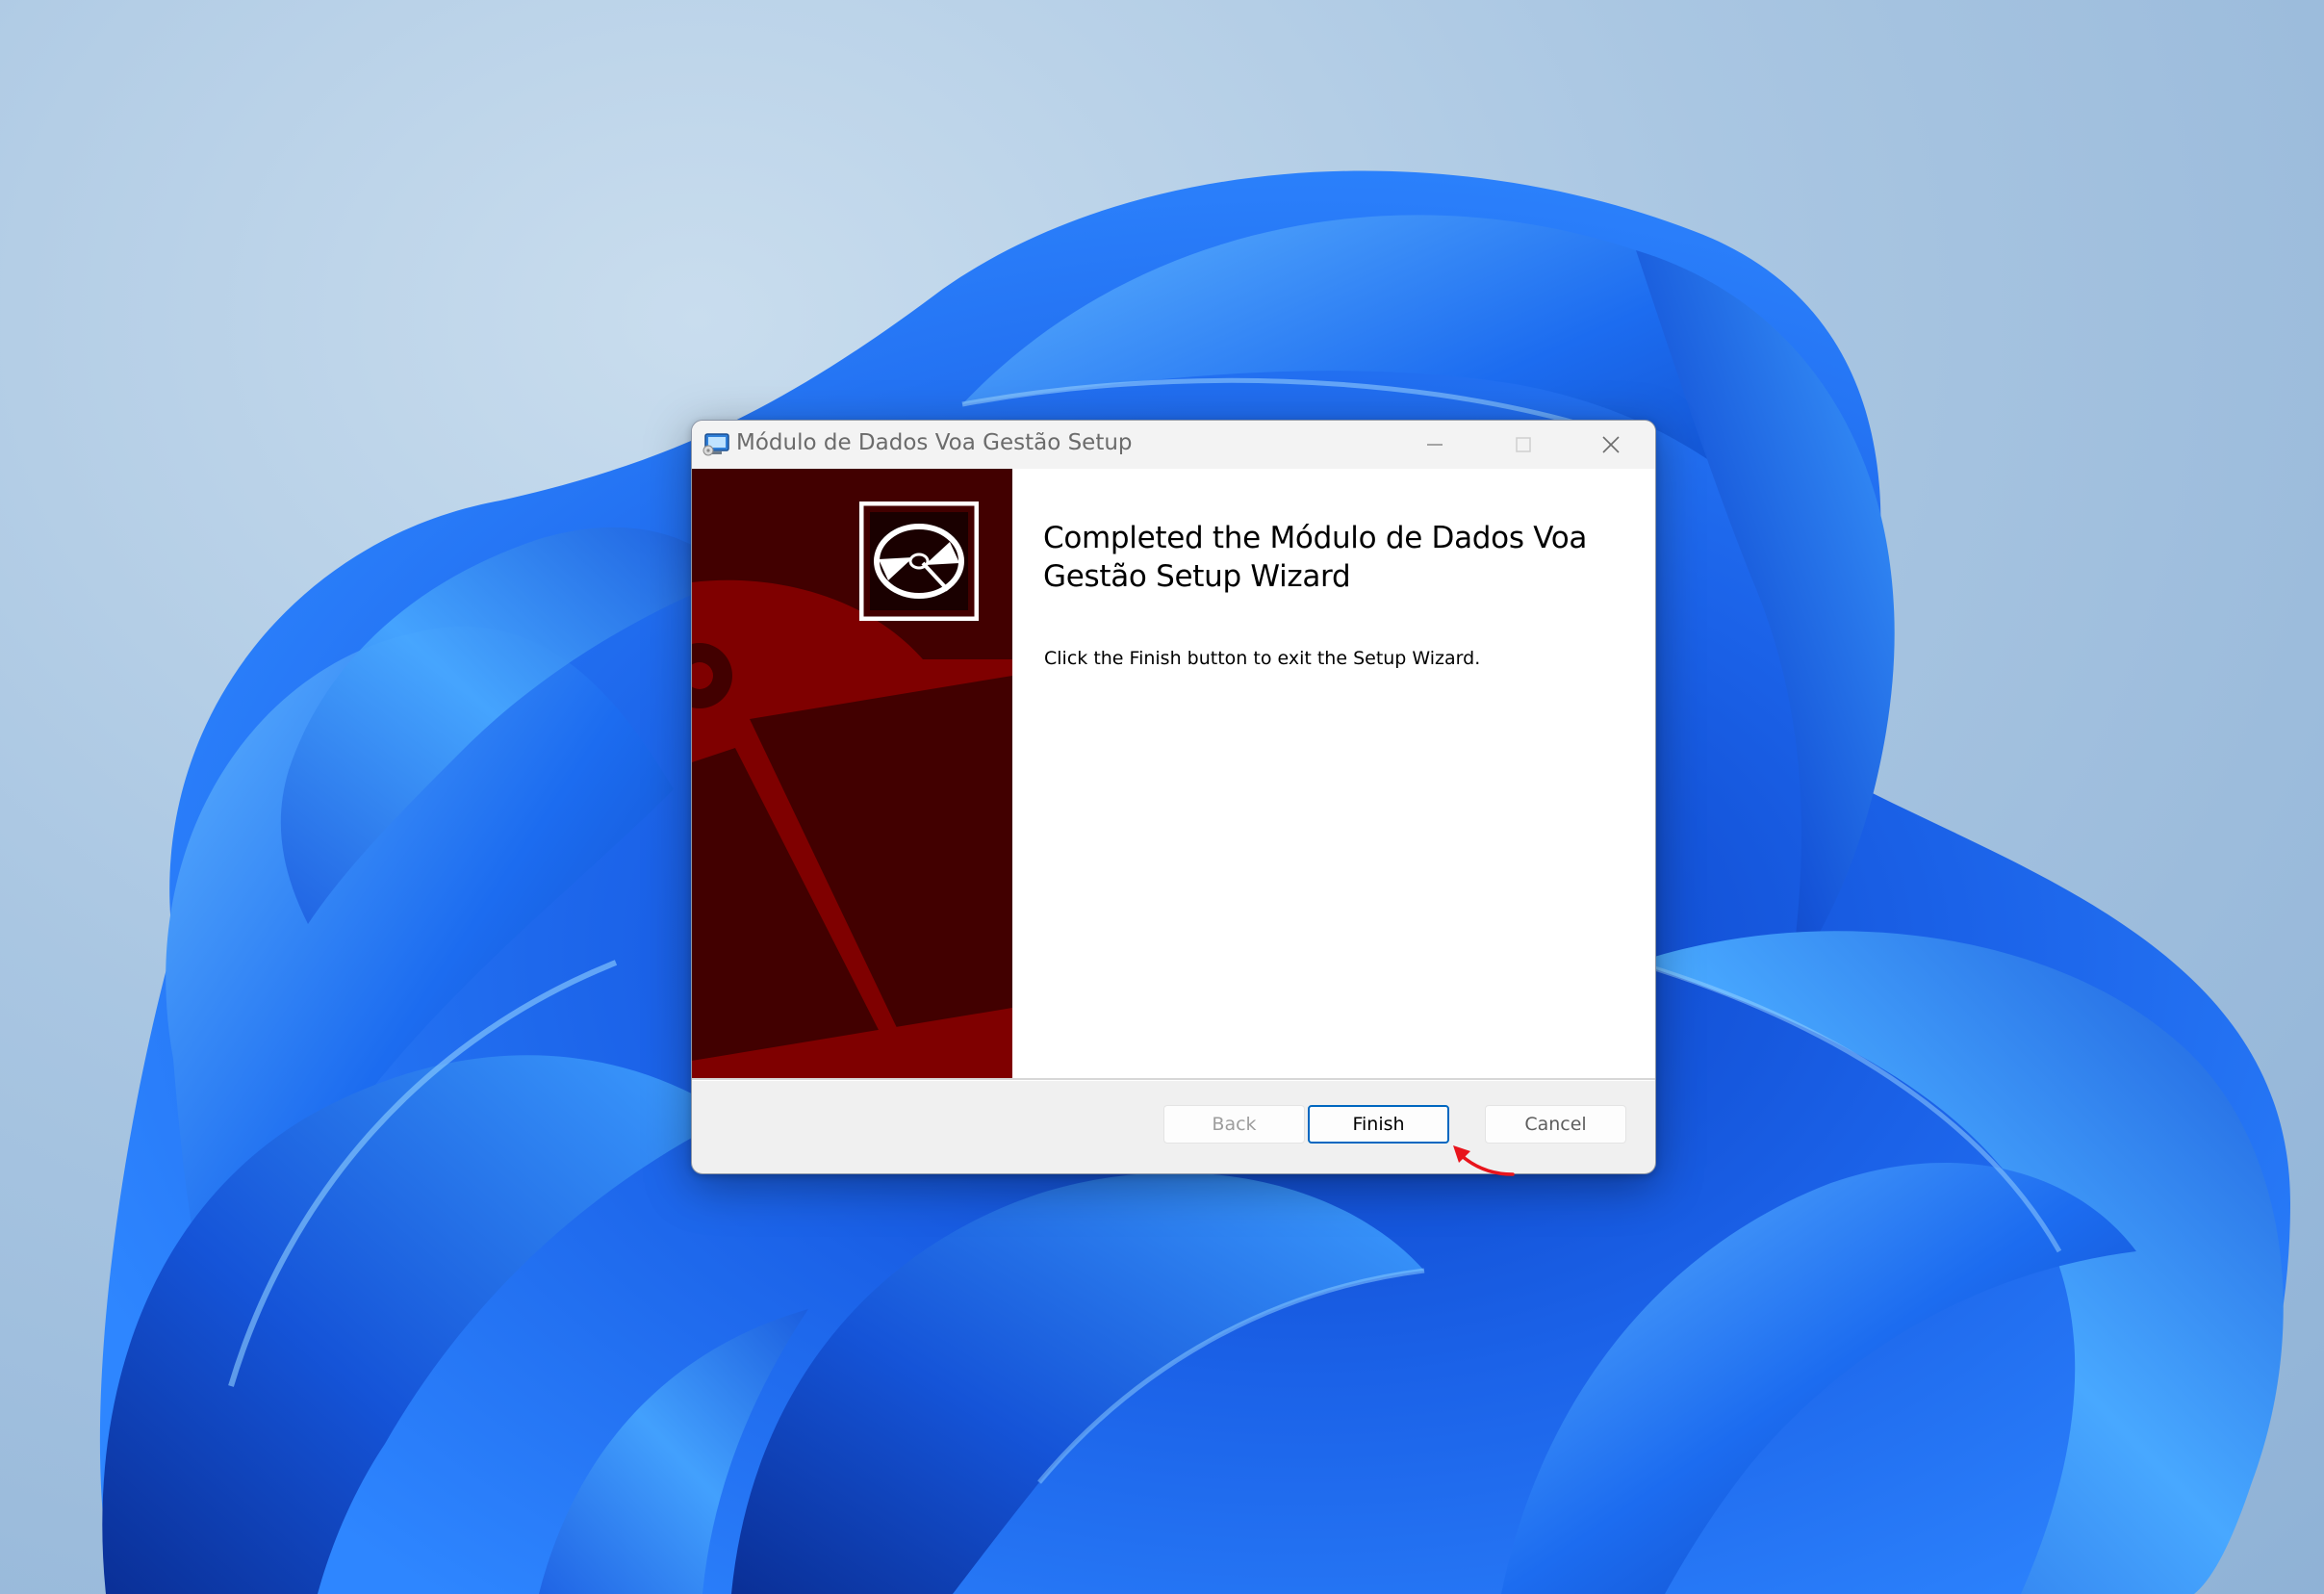 The width and height of the screenshot is (2324, 1594). Describe the element at coordinates (1174, 1079) in the screenshot. I see `footer-divider` at that location.